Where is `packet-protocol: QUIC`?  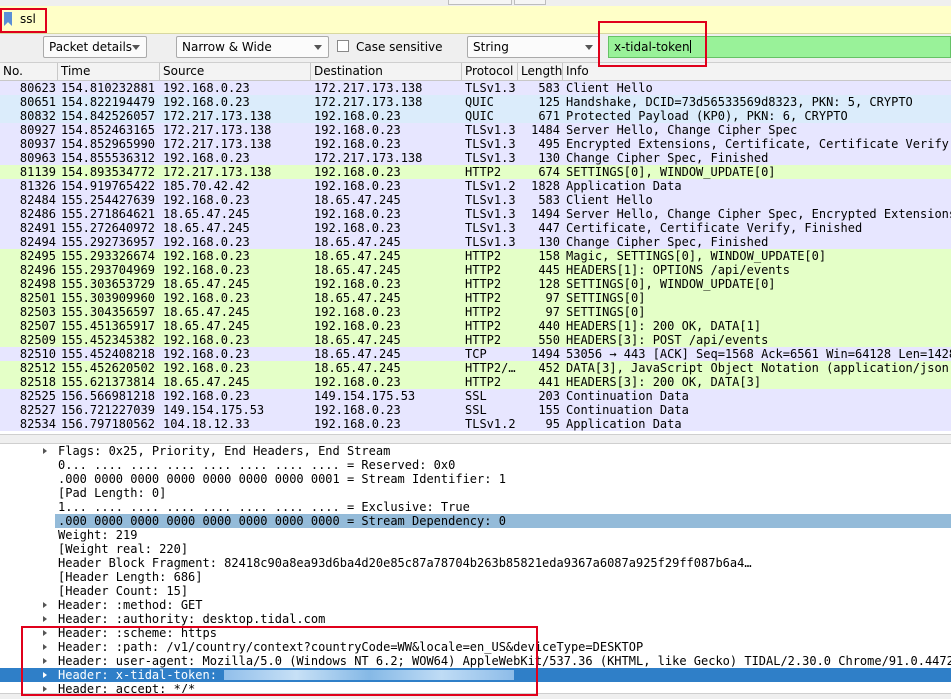 packet-protocol: QUIC is located at coordinates (479, 102).